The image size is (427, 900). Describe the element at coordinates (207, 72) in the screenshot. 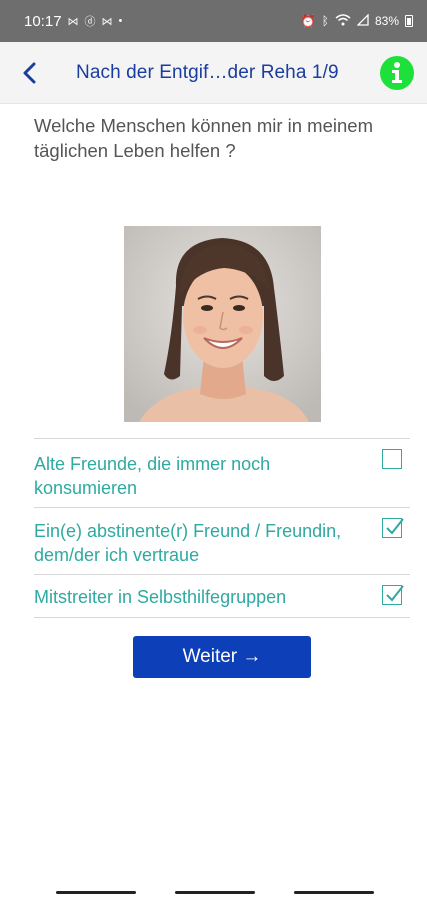

I see `page-title: Nach der Entgif…der Reha 1/9` at that location.